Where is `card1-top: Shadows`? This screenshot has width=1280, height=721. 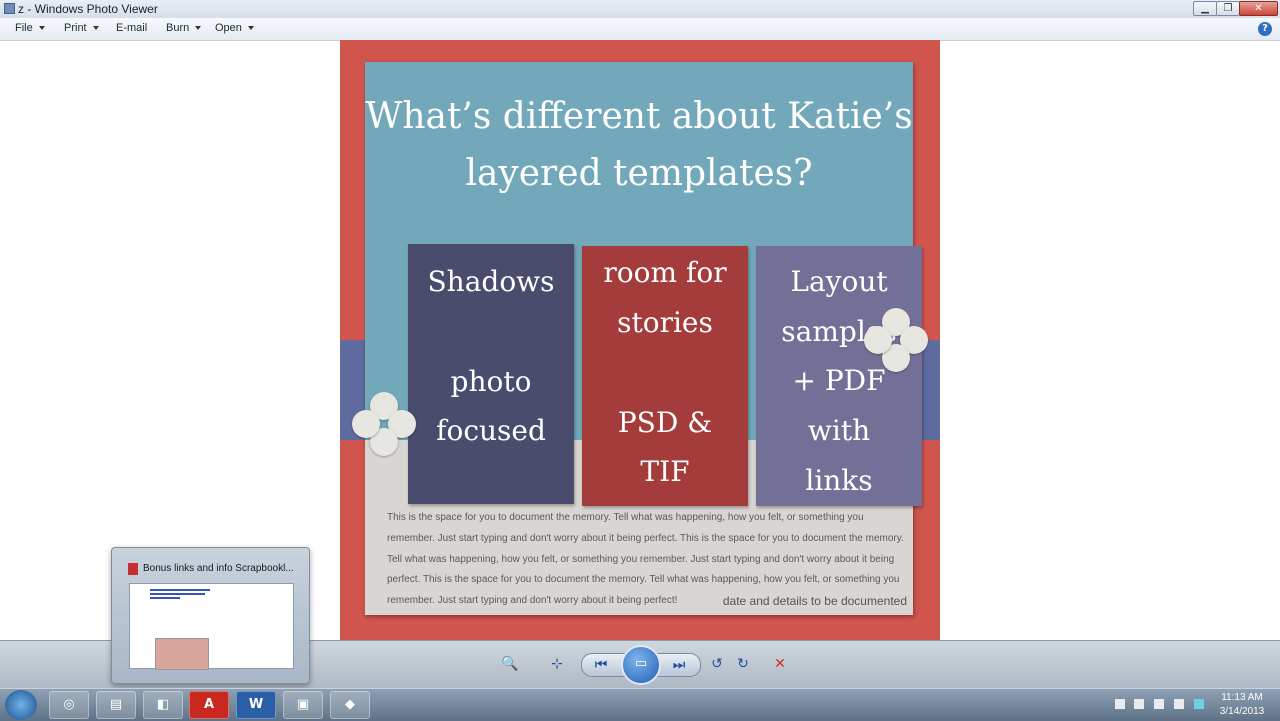
card1-top: Shadows is located at coordinates (491, 281).